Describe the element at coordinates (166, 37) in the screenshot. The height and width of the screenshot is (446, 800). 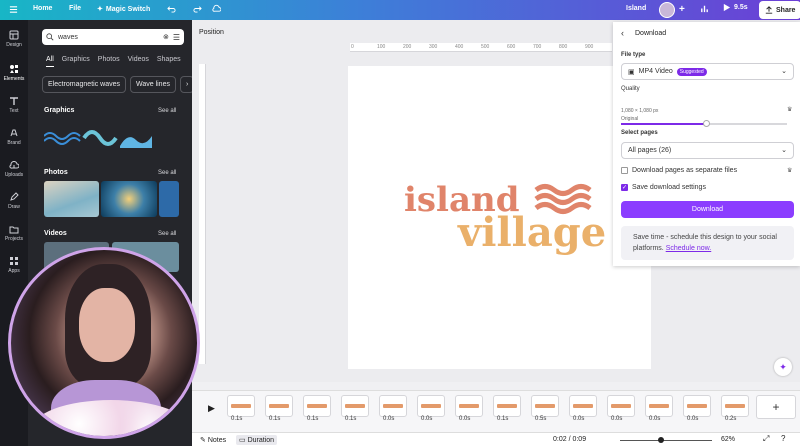
I see `clear-icon: ⊗` at that location.